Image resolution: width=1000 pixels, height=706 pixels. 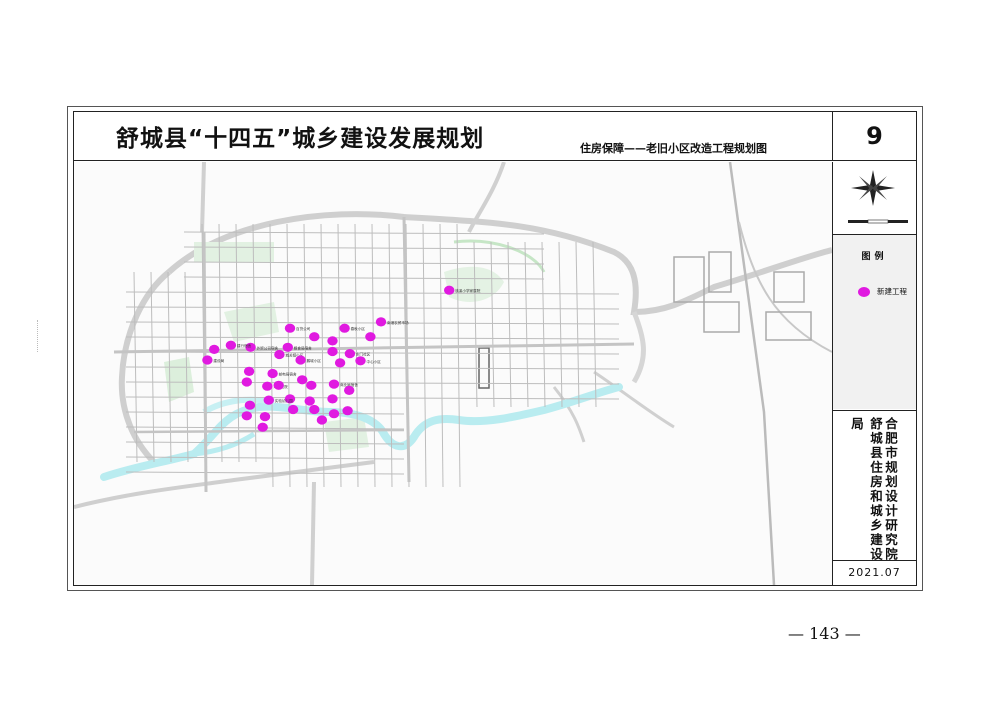 I want to click on project-marker-label: 实验幼儿园, so click(x=284, y=400).